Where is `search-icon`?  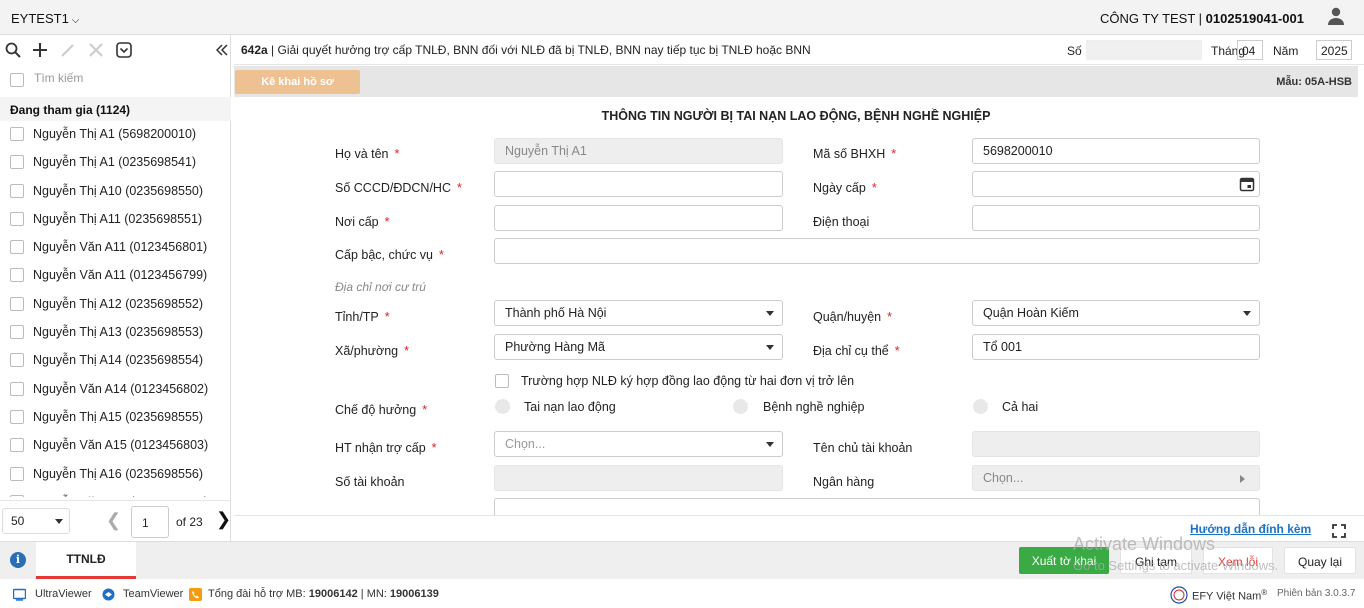
search-icon is located at coordinates (13, 50).